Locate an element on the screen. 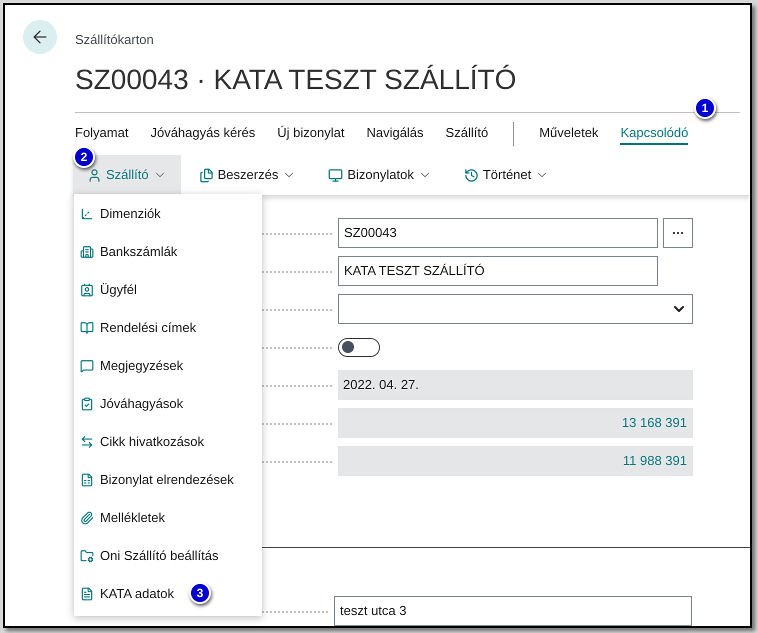 The height and width of the screenshot is (633, 758). building-icon is located at coordinates (87, 252).